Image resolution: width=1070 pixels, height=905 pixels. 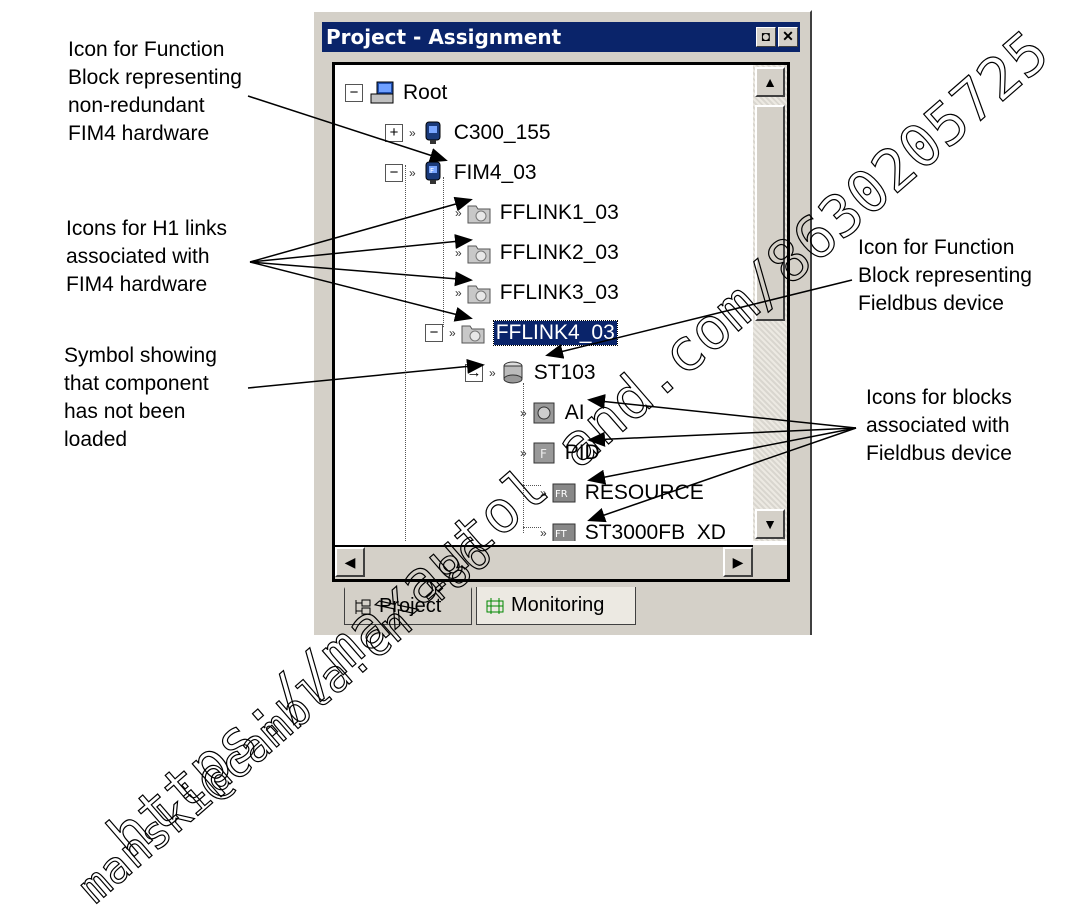 I want to click on tree-node-fflink3: » FFLINK3_03, so click(x=537, y=293).